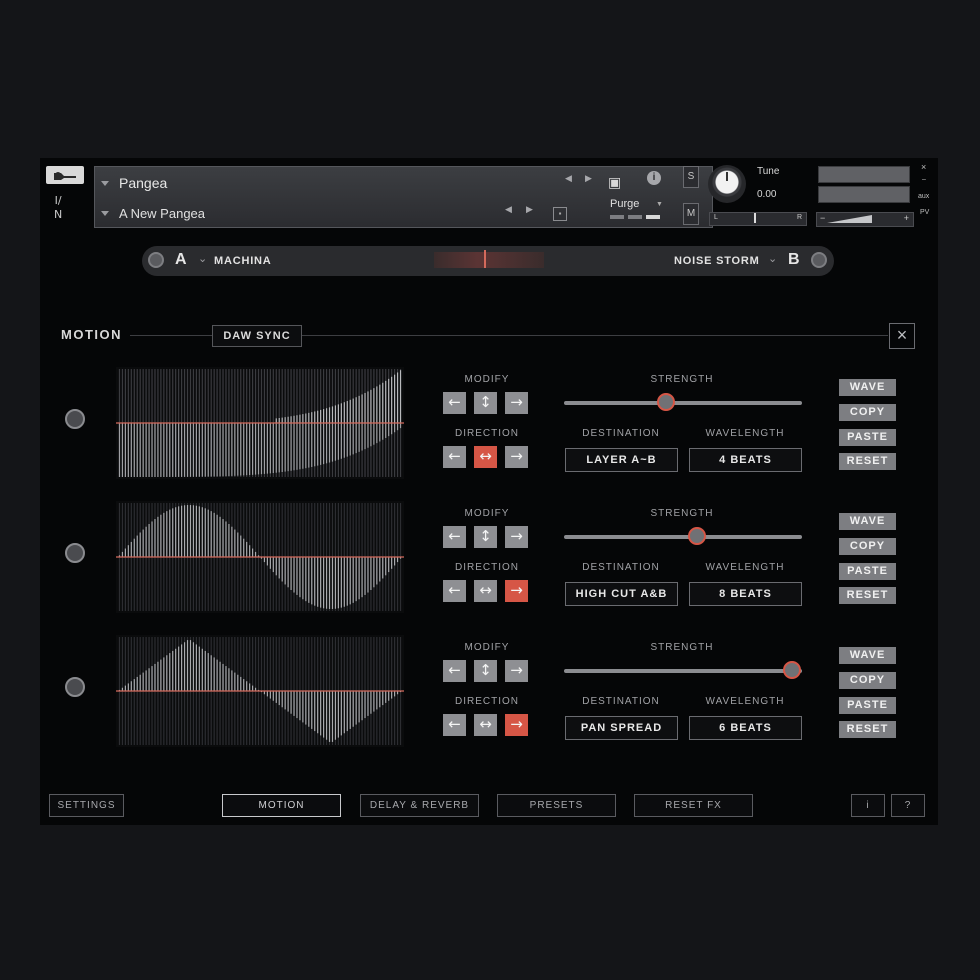  I want to click on save-snapshot-icon: ▪, so click(560, 214).